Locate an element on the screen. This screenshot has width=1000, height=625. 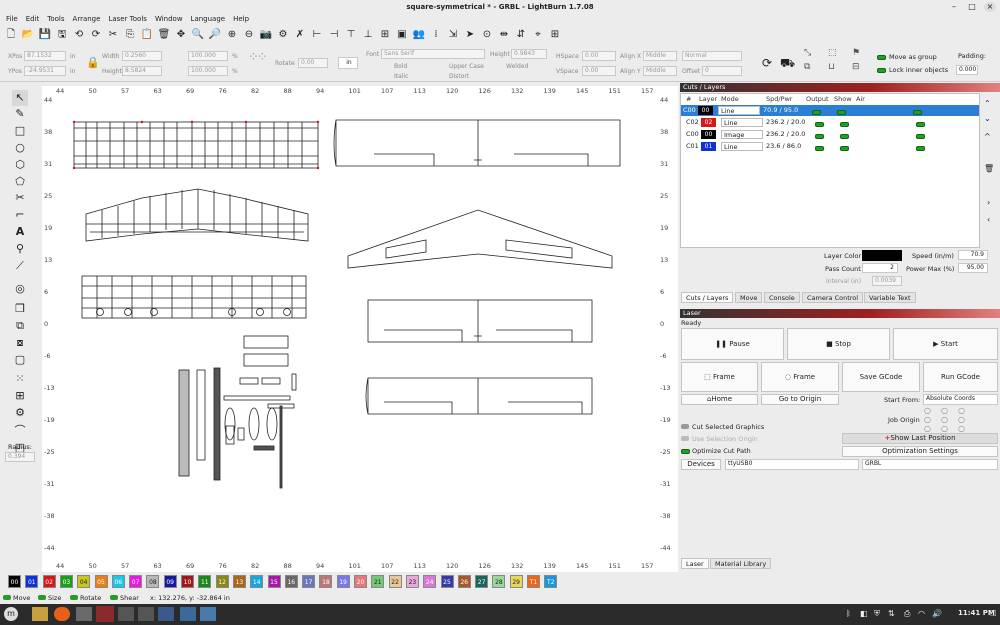
welded-label: Welded is located at coordinates (517, 66).